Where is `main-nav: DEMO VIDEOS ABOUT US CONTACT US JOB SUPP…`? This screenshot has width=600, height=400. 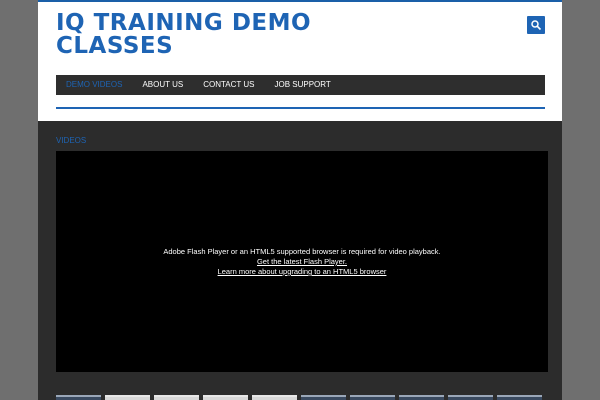 main-nav: DEMO VIDEOS ABOUT US CONTACT US JOB SUPP… is located at coordinates (300, 85).